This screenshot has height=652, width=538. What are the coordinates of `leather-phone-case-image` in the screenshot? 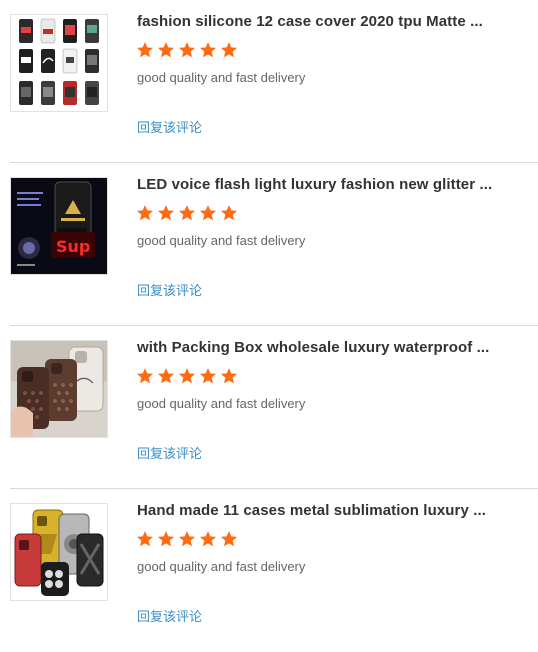 It's located at (59, 389).